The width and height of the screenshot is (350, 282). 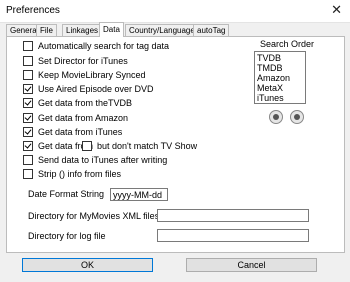 I want to click on list-item: TMDB, so click(x=280, y=68).